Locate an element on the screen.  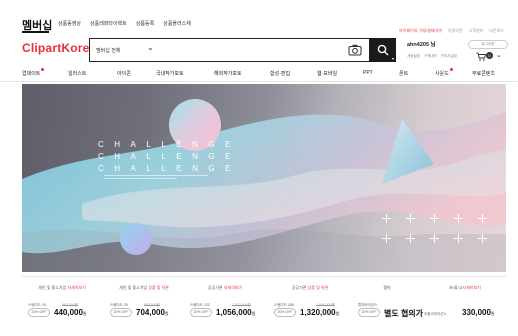
username: ahn4205 님 is located at coordinates (421, 44).